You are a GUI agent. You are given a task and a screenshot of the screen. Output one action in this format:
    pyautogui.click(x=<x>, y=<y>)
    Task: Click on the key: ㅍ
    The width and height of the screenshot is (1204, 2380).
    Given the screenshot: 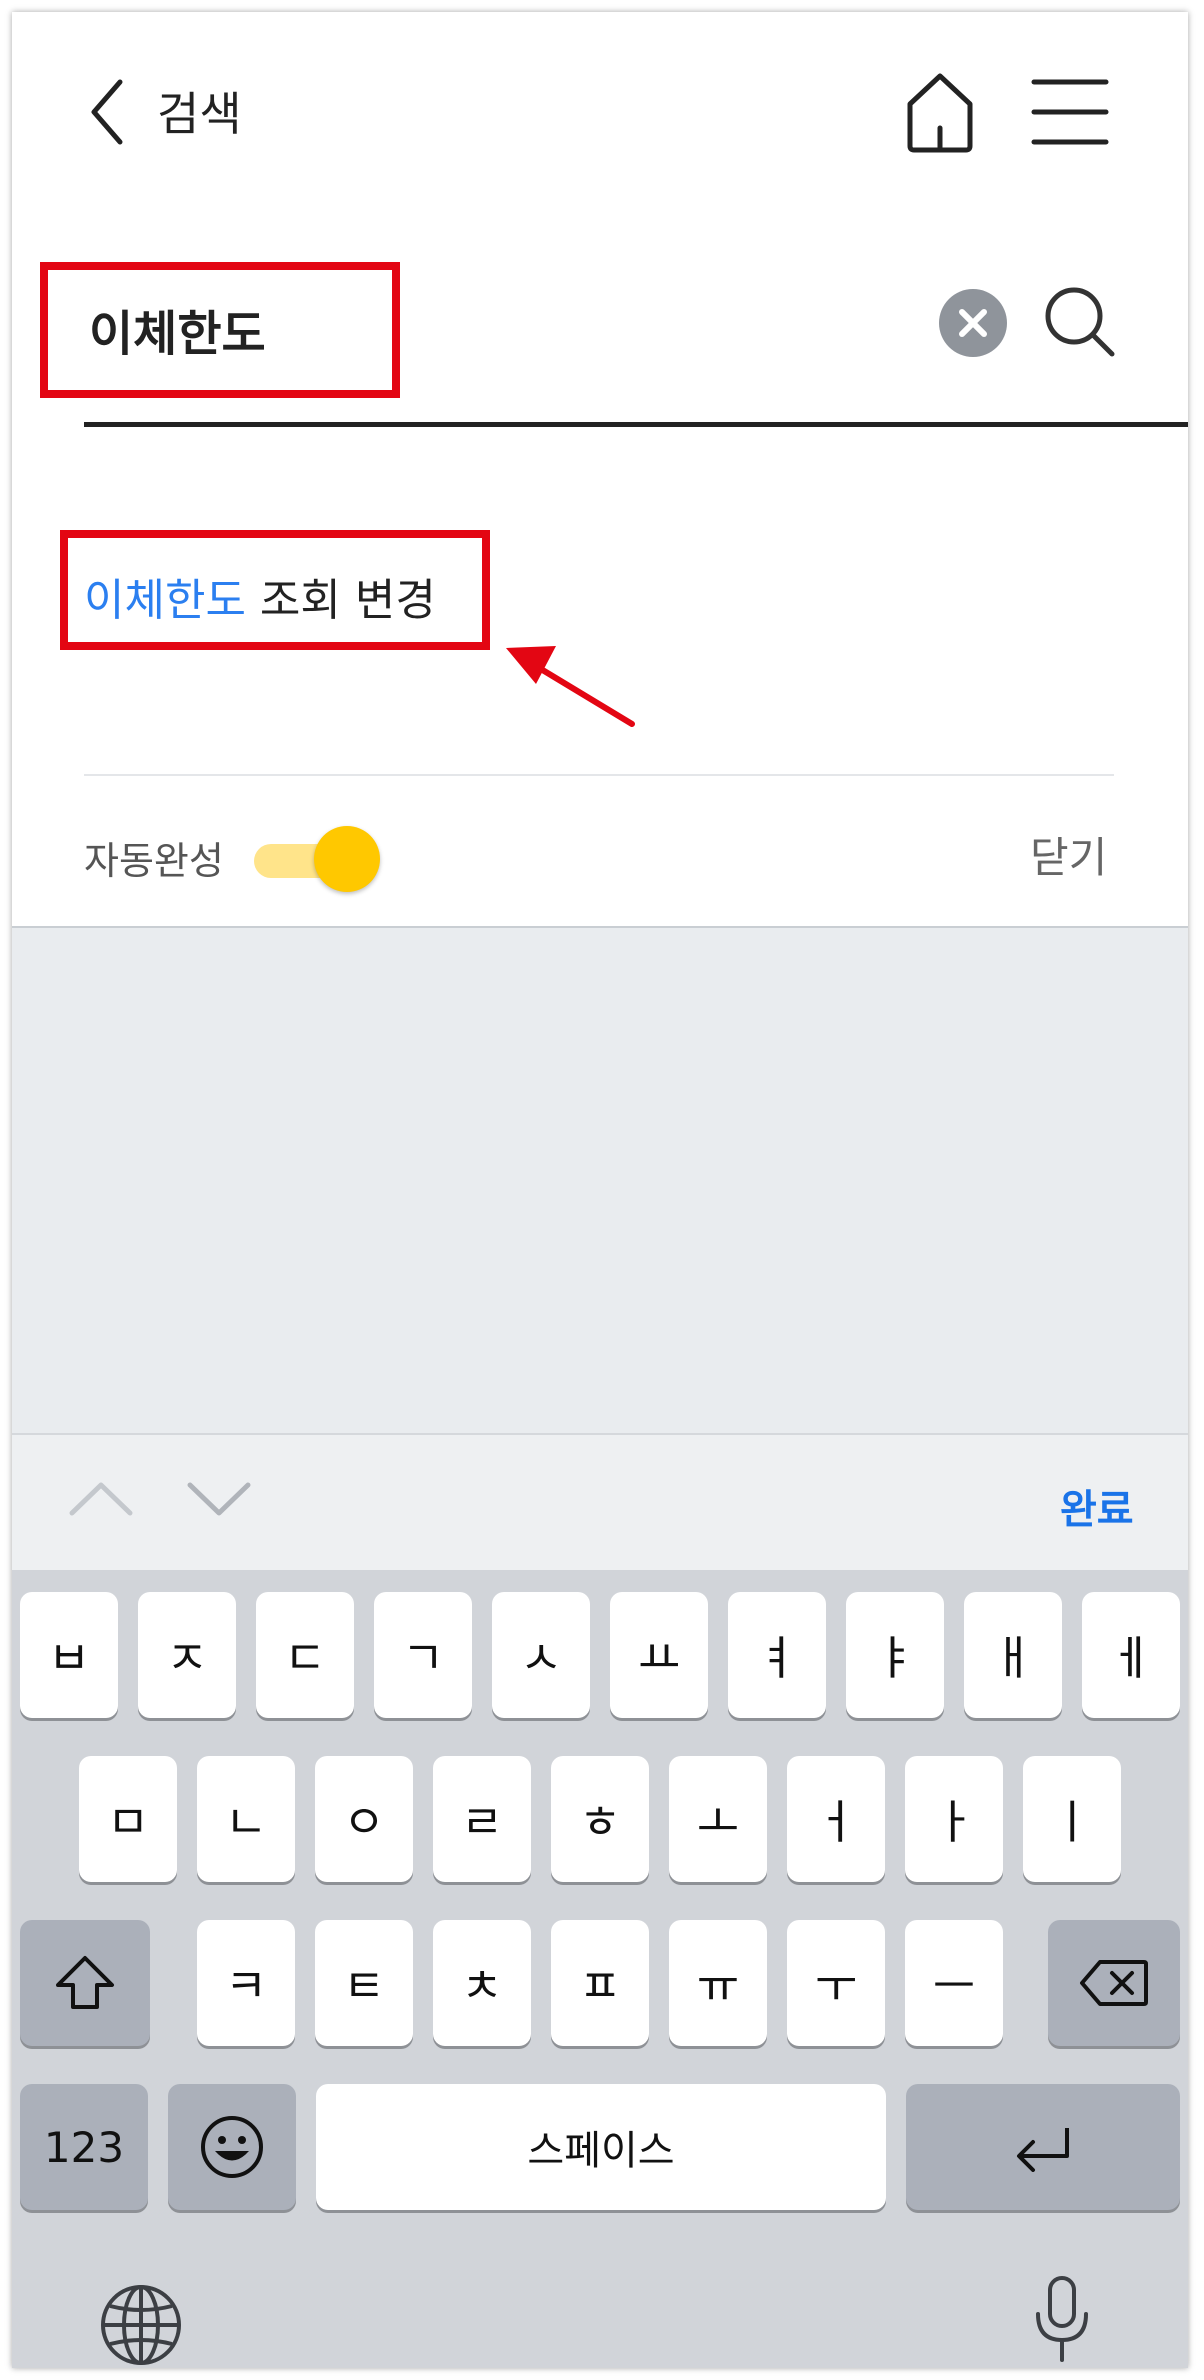 What is the action you would take?
    pyautogui.click(x=600, y=1983)
    